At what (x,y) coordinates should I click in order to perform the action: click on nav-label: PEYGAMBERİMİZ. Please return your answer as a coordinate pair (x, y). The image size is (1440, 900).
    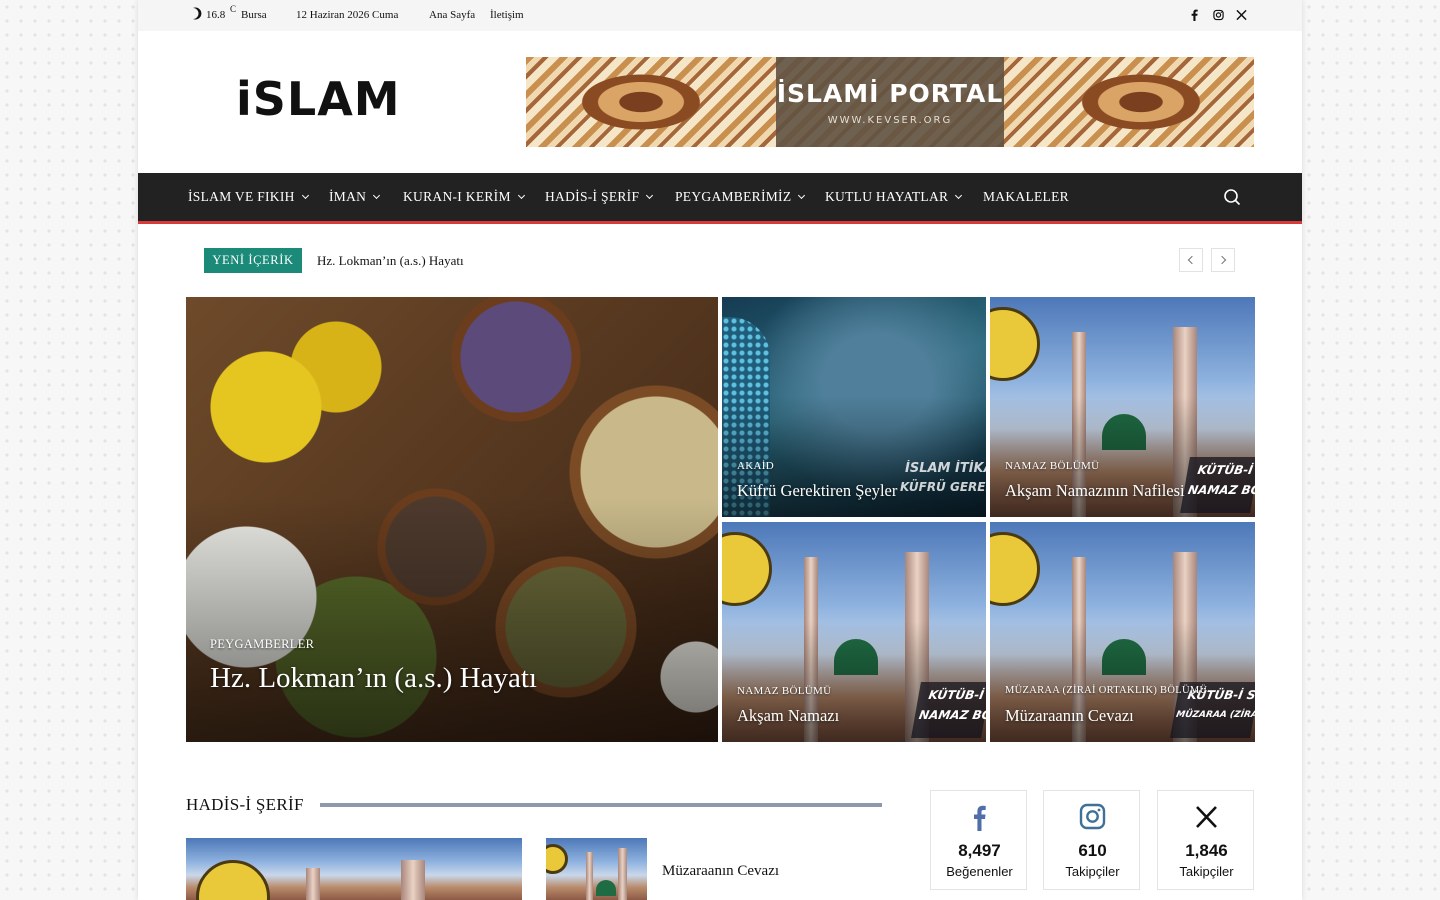
    Looking at the image, I should click on (733, 196).